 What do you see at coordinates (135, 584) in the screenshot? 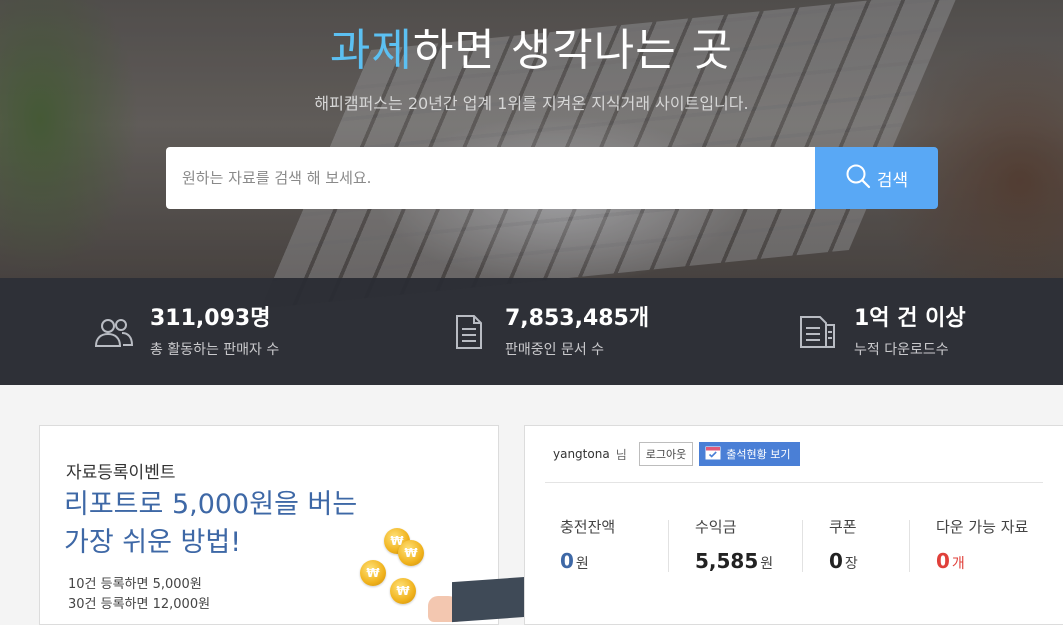
I see `event-detail-line: 10건 등록하면 5,000원` at bounding box center [135, 584].